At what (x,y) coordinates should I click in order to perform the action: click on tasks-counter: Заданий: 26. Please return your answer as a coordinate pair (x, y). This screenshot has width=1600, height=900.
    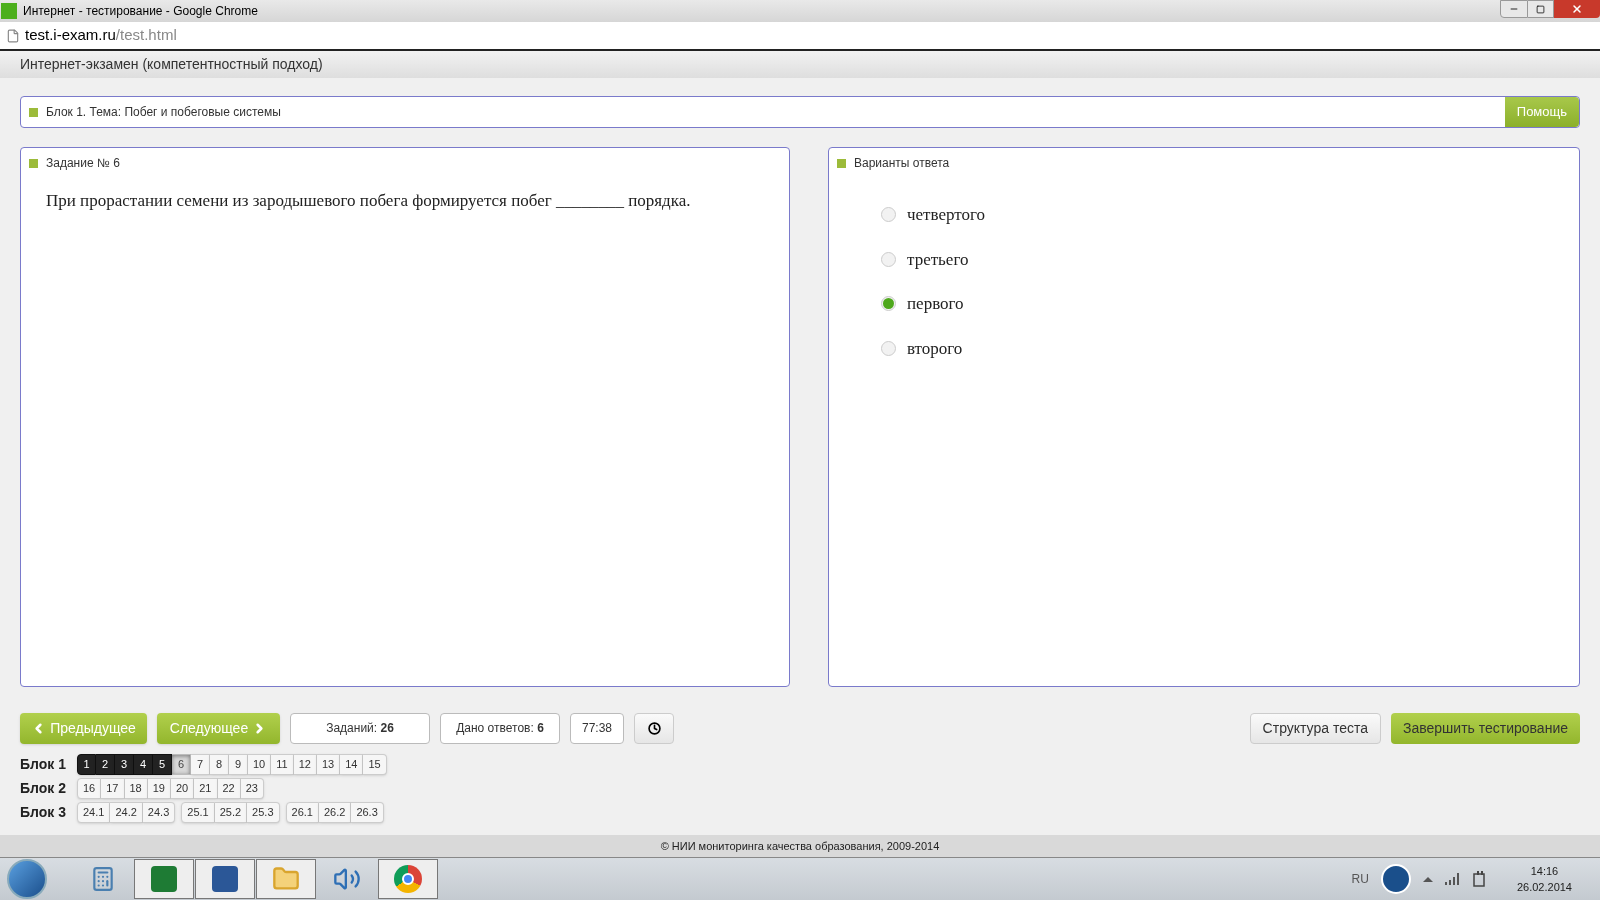
    Looking at the image, I should click on (360, 728).